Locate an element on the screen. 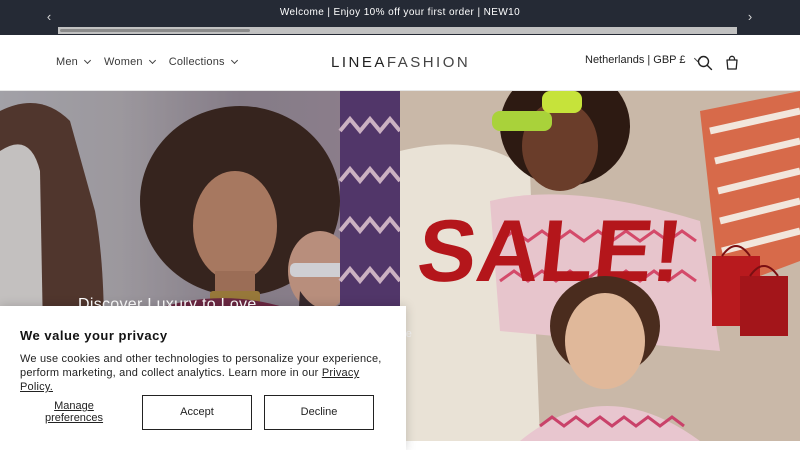  nav-item-collections: Collections is located at coordinates (203, 62).